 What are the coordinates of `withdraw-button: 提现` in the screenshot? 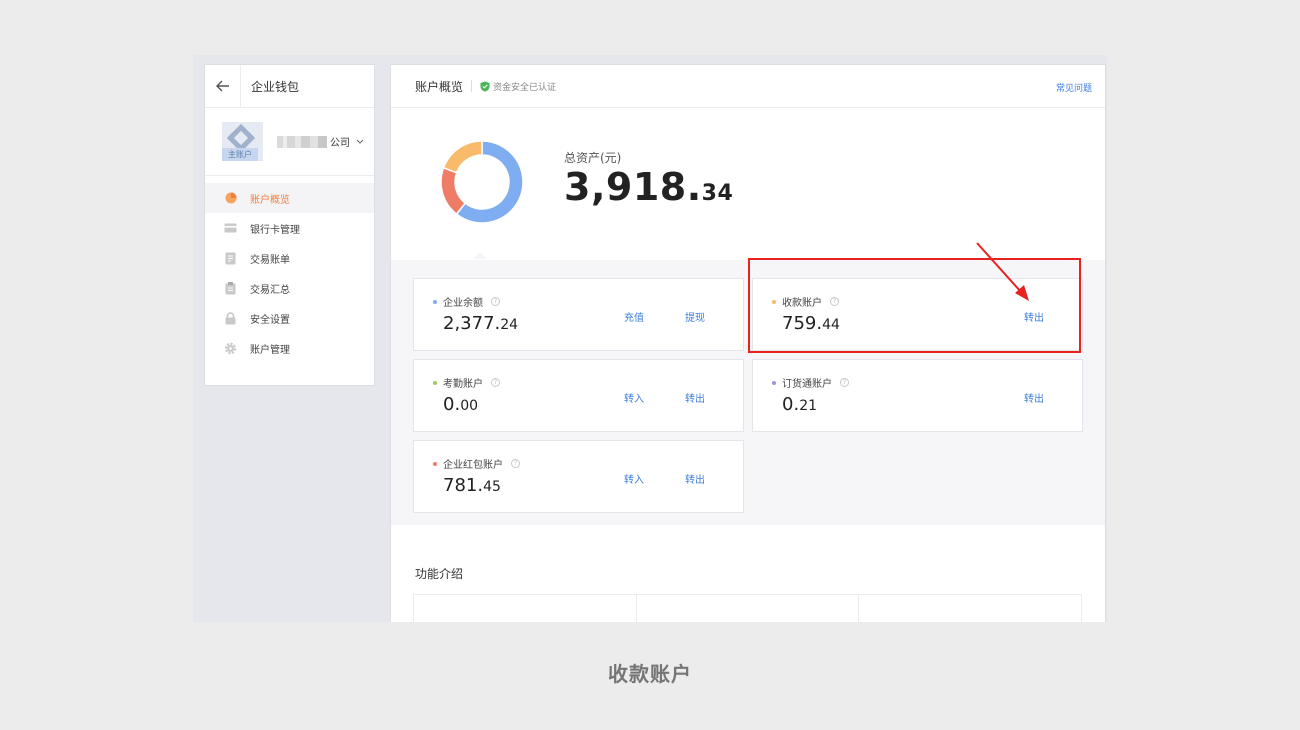 It's located at (695, 316).